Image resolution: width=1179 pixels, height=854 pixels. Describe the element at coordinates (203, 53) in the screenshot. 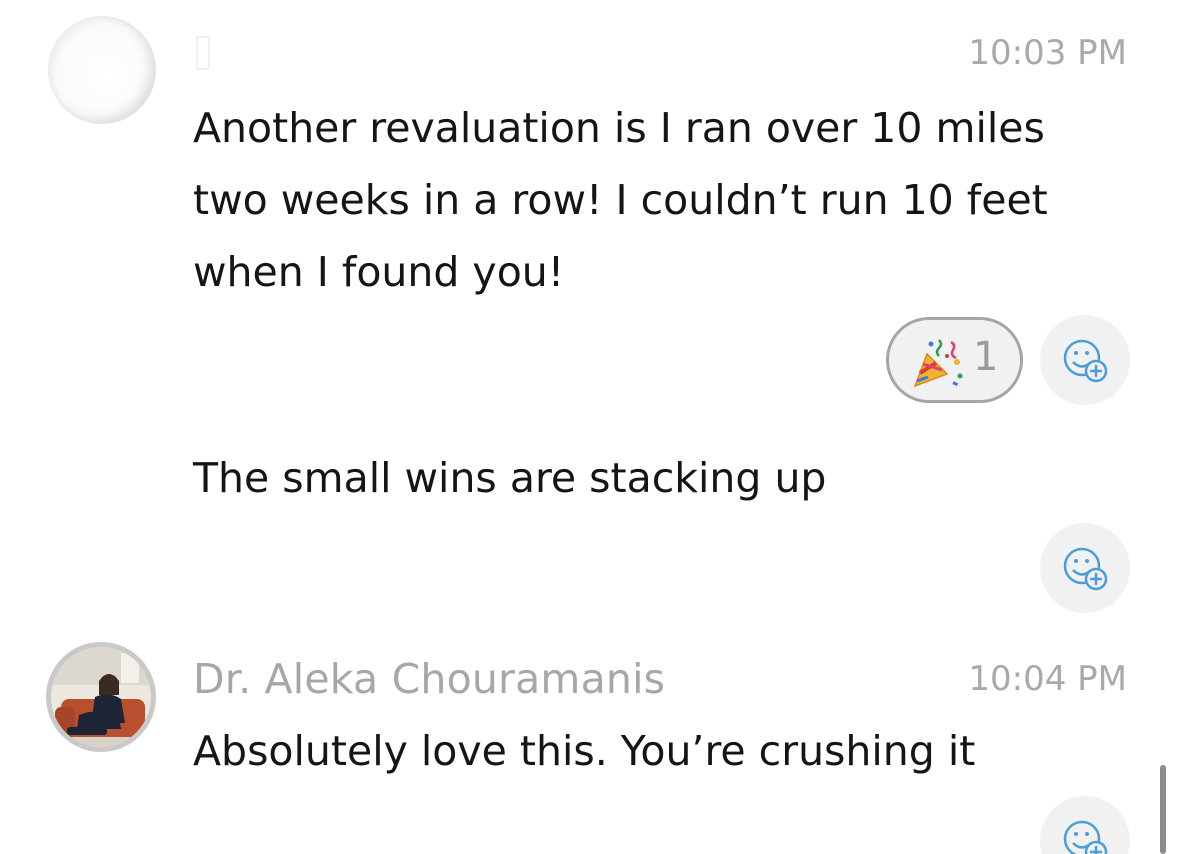

I see `author-name` at that location.